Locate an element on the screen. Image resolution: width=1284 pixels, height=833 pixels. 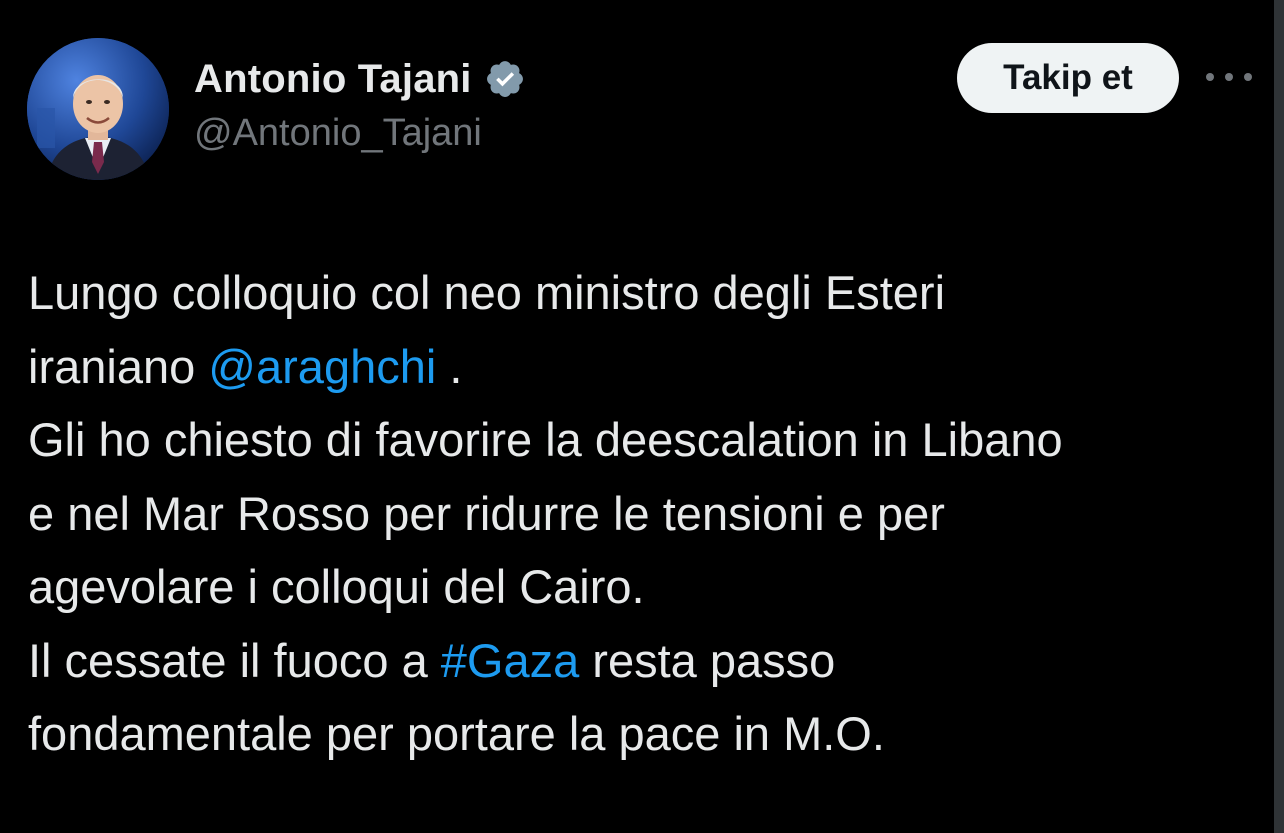
author-handle: @Antonio_Tajani is located at coordinates (338, 133).